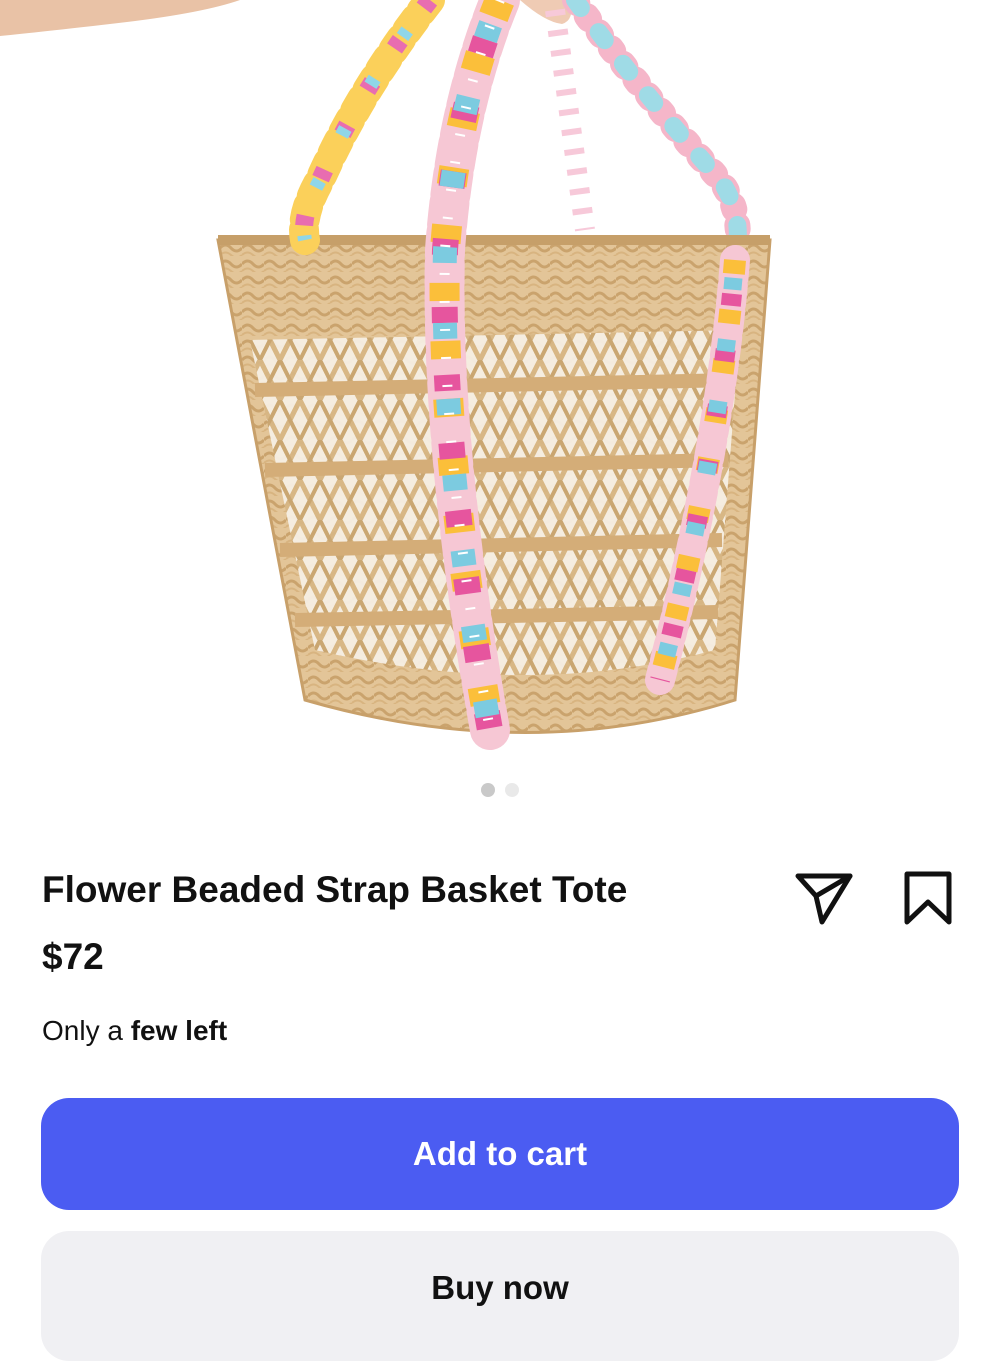 This screenshot has width=1000, height=1361. Describe the element at coordinates (335, 889) in the screenshot. I see `product-title: Flower Beaded Strap Basket Tote` at that location.